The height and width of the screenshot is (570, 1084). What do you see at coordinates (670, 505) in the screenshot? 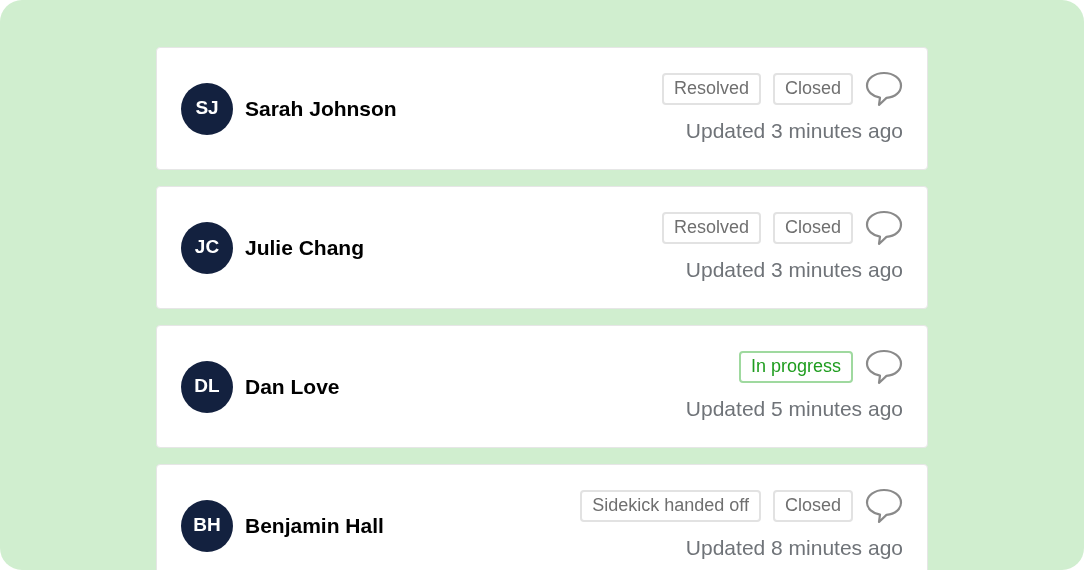
I see `status-tag: Sidekick handed off` at bounding box center [670, 505].